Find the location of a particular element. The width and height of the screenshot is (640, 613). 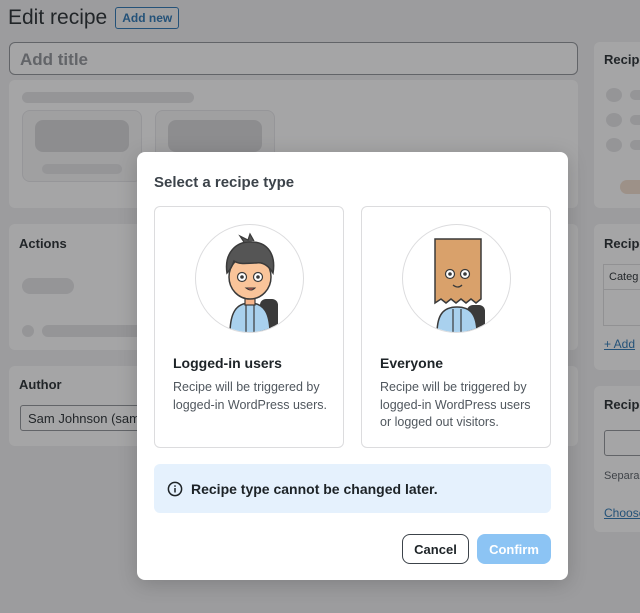

modal-title: Select a recipe type is located at coordinates (224, 182).